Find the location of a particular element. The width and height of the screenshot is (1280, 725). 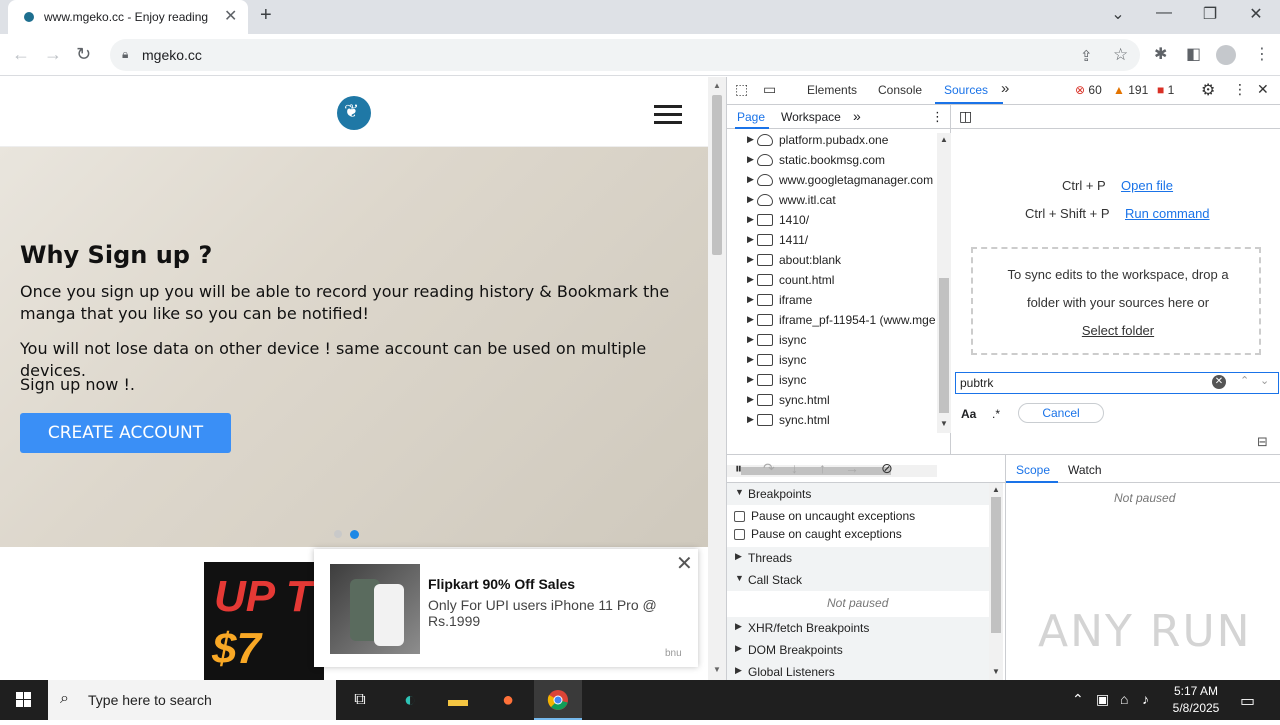

back-arrow-icon: ← is located at coordinates (21, 54).